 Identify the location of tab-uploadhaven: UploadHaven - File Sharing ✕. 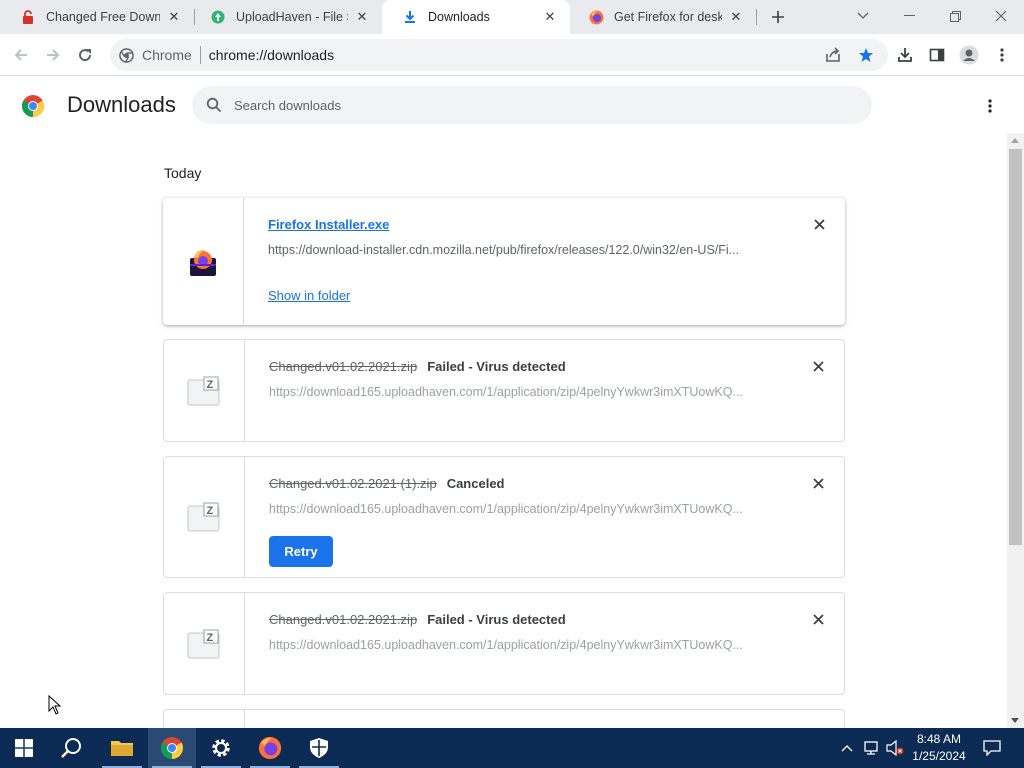
(286, 17).